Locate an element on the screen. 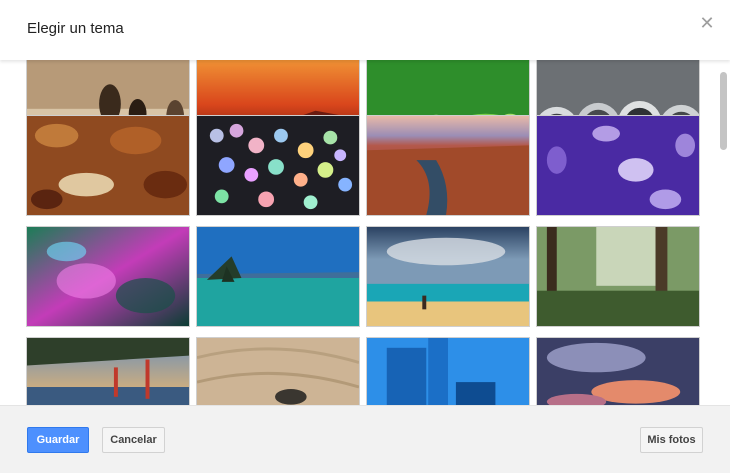 The image size is (730, 473). dialog-footer: Guardar Cancelar Mis fotos is located at coordinates (365, 439).